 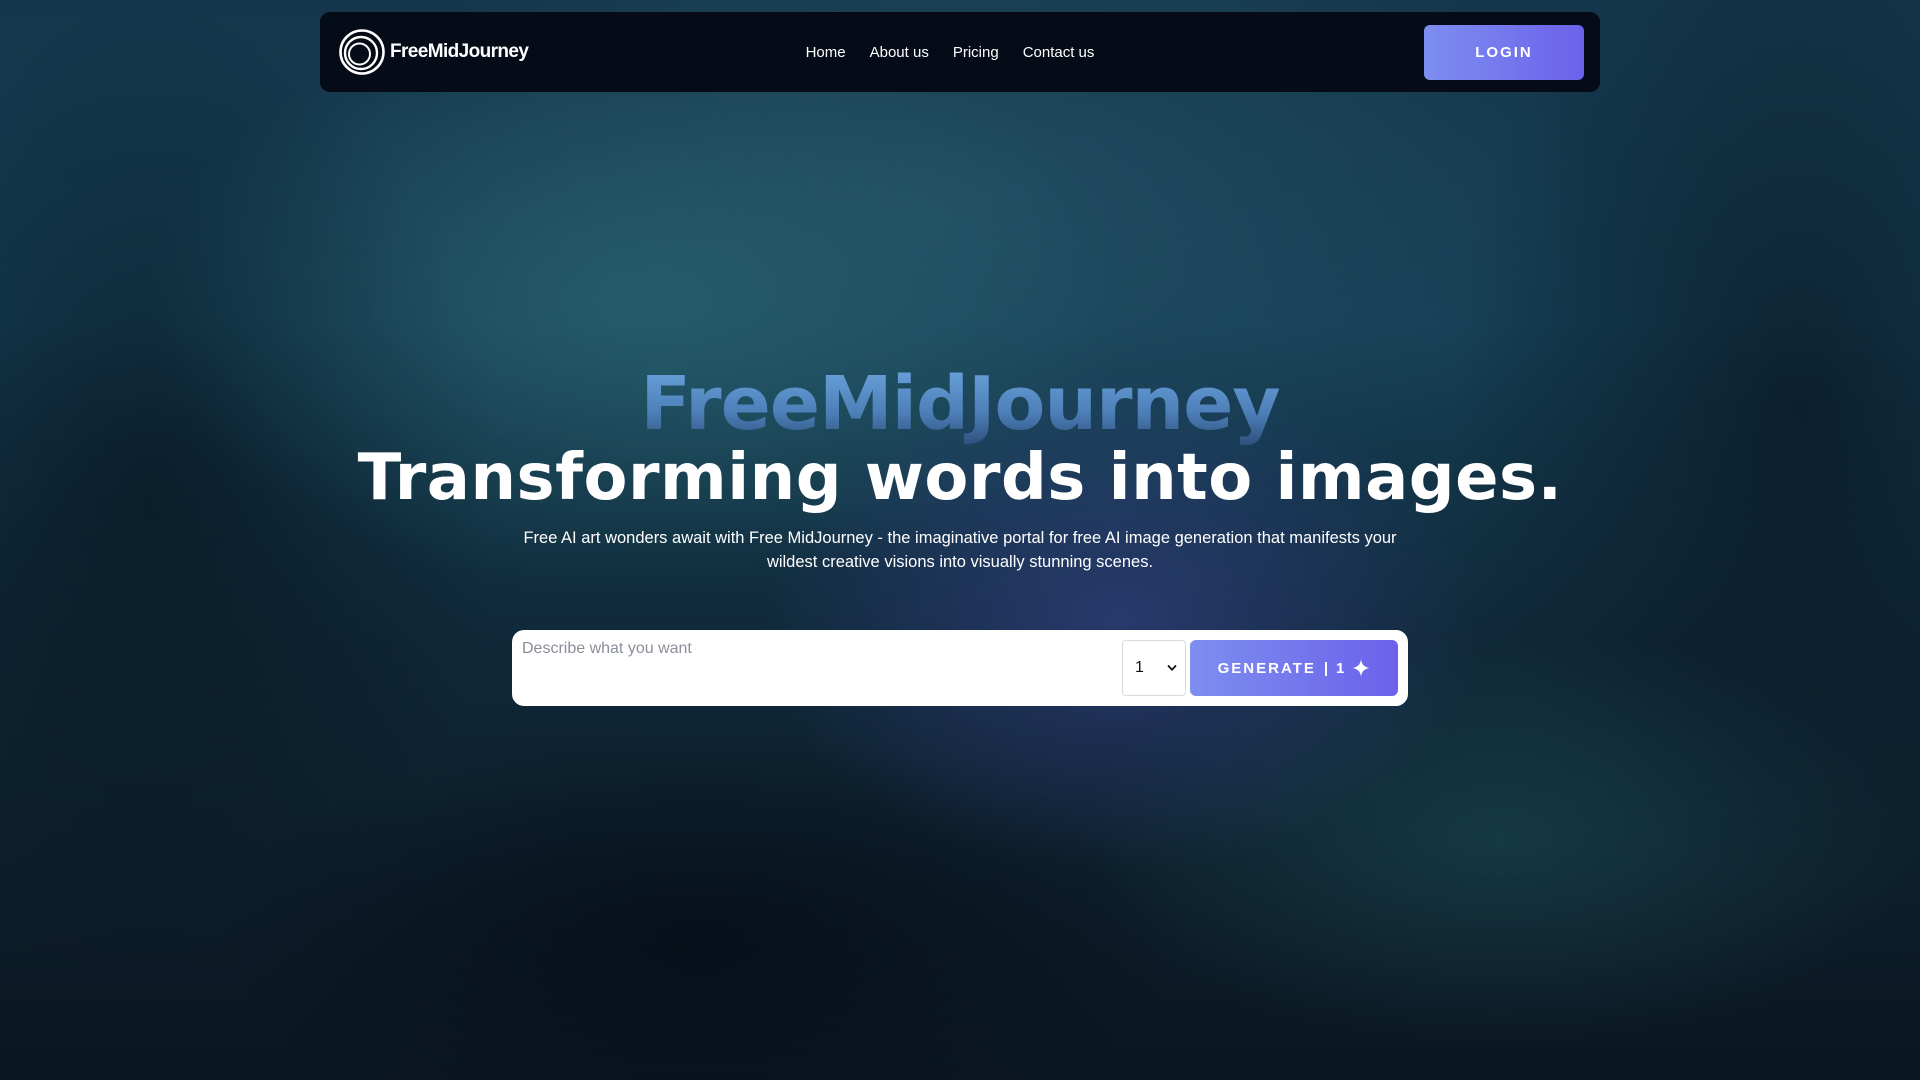 What do you see at coordinates (826, 52) in the screenshot?
I see `nav-link-home: Home` at bounding box center [826, 52].